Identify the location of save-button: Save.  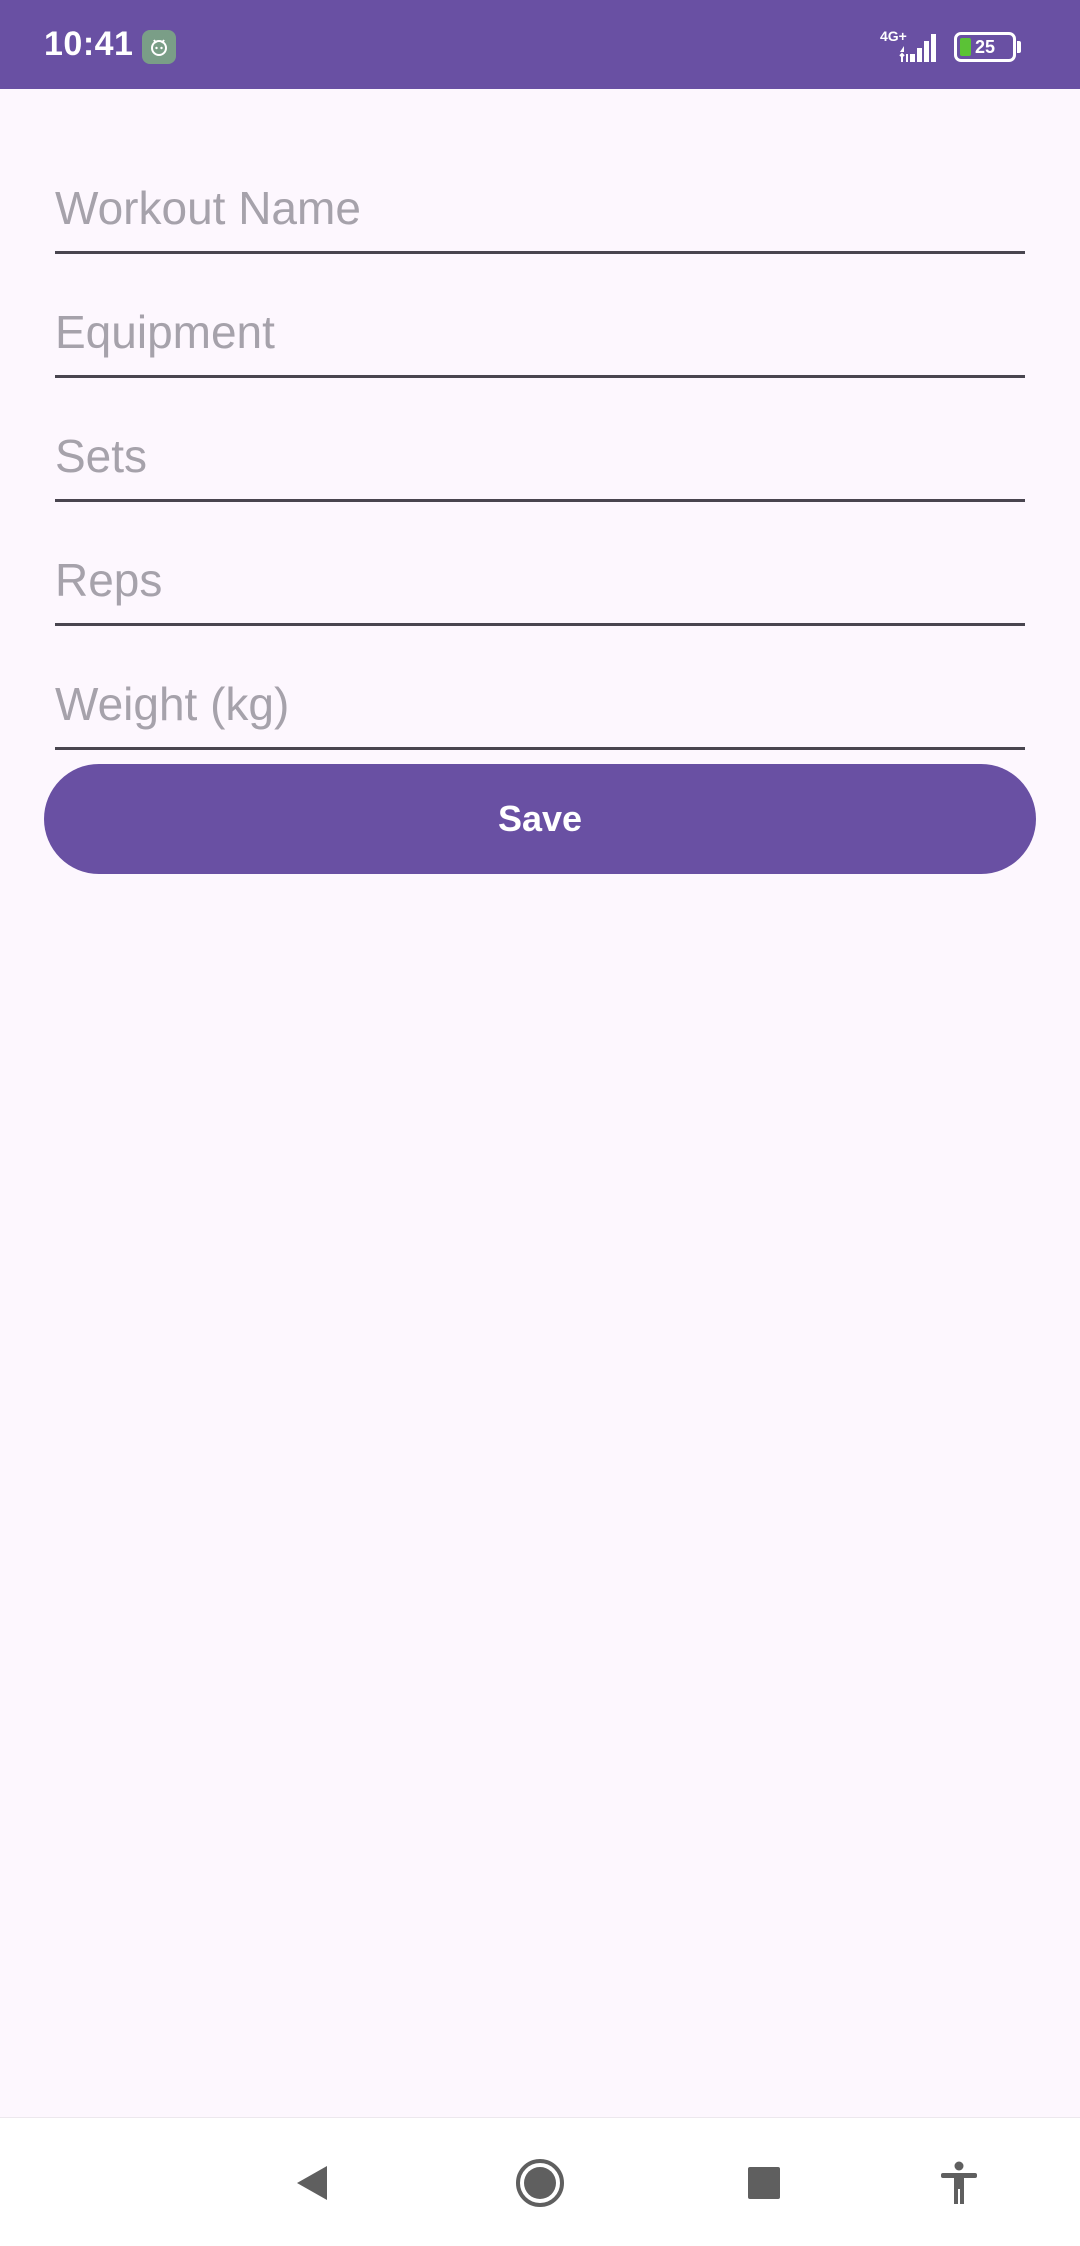
(540, 819).